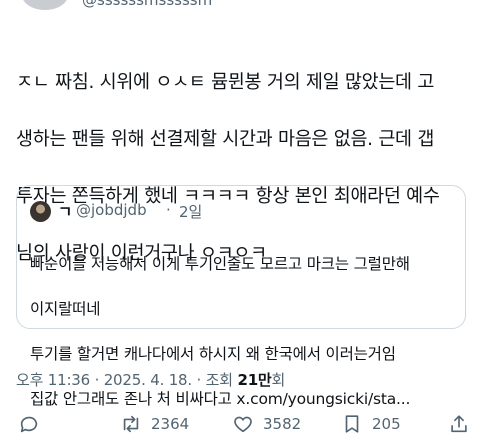 The height and width of the screenshot is (442, 480). I want to click on post-date: 2025. 4. 18., so click(148, 380).